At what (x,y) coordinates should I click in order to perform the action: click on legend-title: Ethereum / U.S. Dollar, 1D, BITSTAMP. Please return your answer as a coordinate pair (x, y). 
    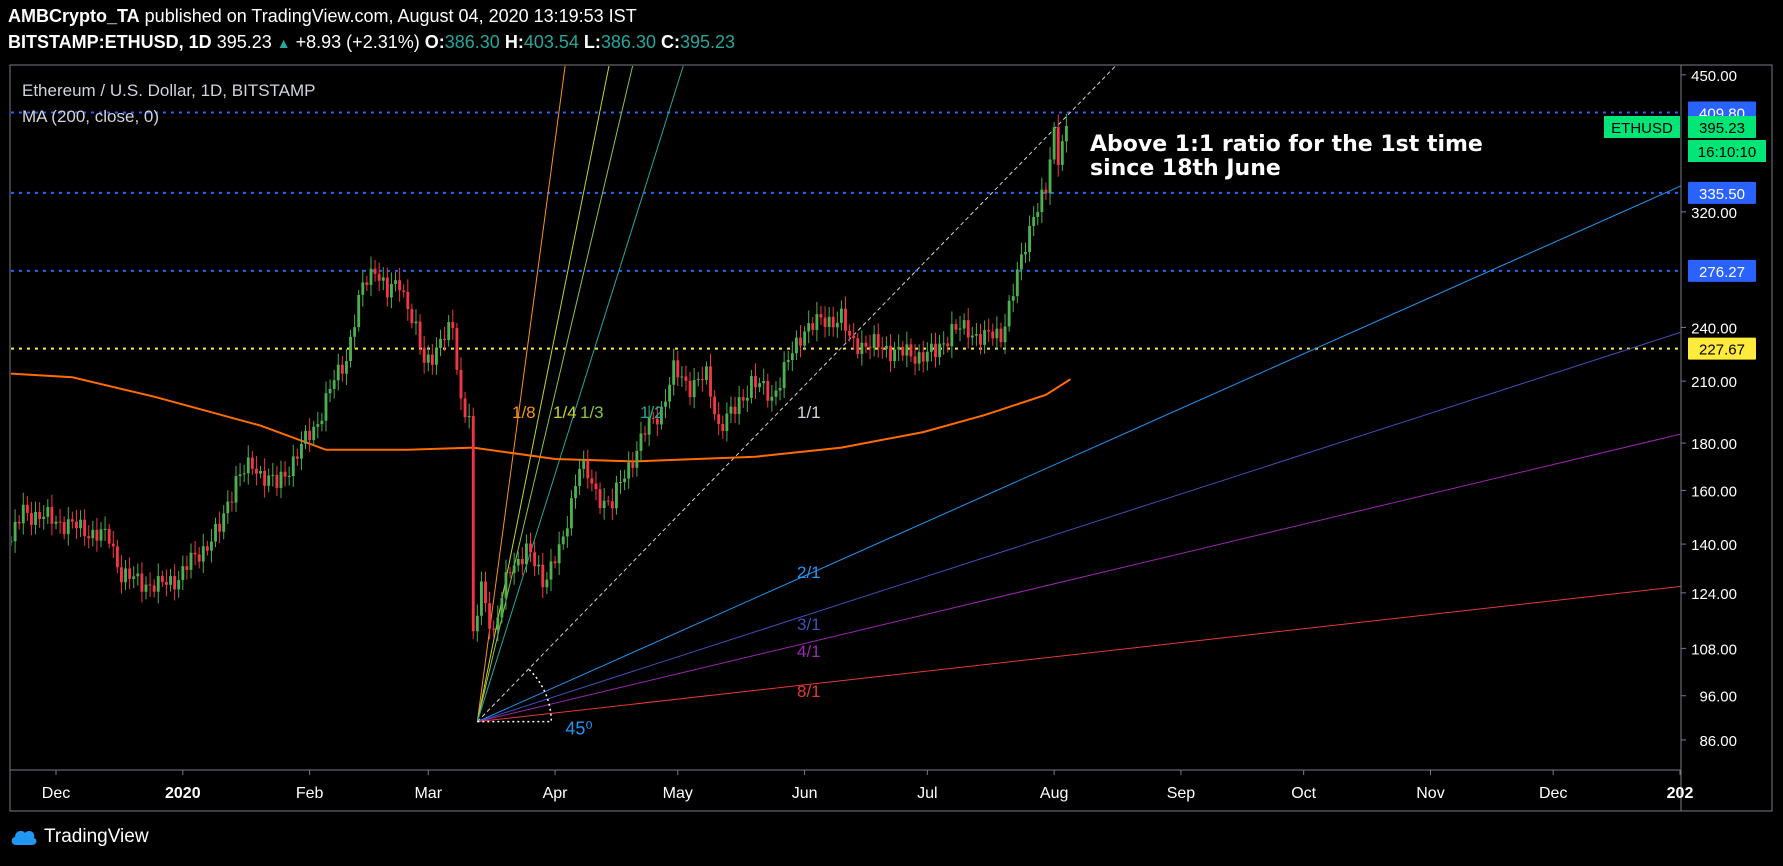
    Looking at the image, I should click on (169, 90).